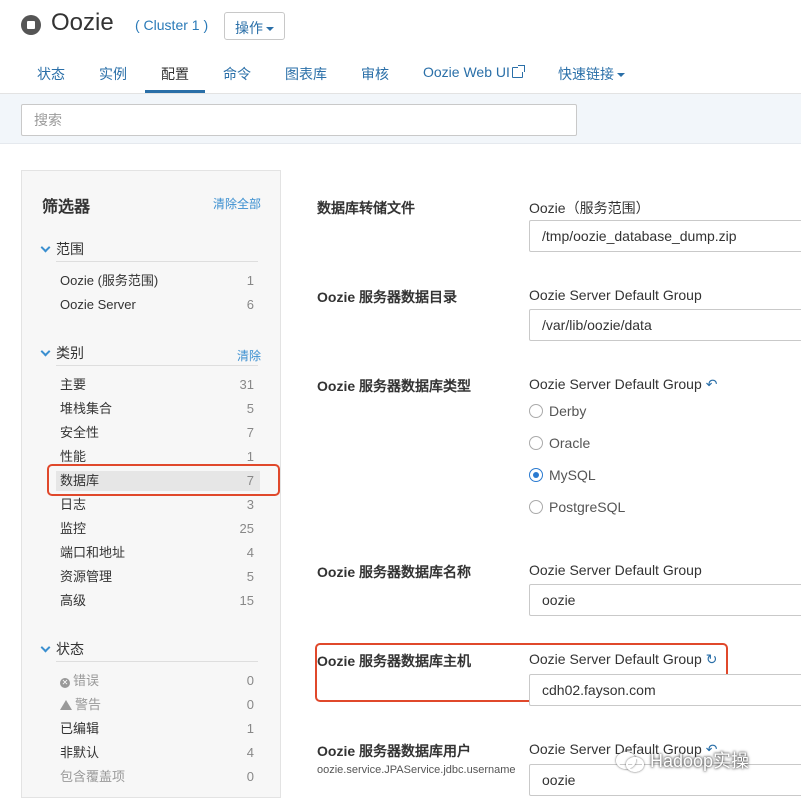 This screenshot has height=798, width=801. I want to click on filter-item-main: 主要 31, so click(160, 385).